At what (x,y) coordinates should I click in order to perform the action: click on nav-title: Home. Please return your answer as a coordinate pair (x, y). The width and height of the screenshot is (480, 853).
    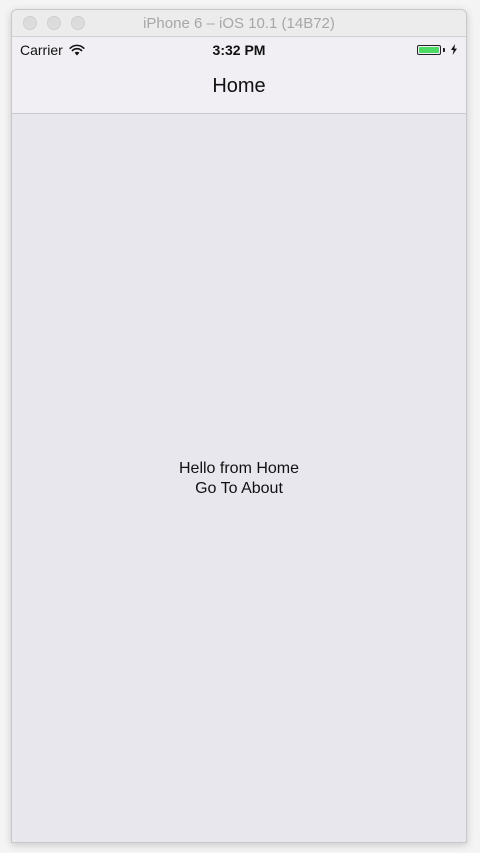
    Looking at the image, I should click on (239, 86).